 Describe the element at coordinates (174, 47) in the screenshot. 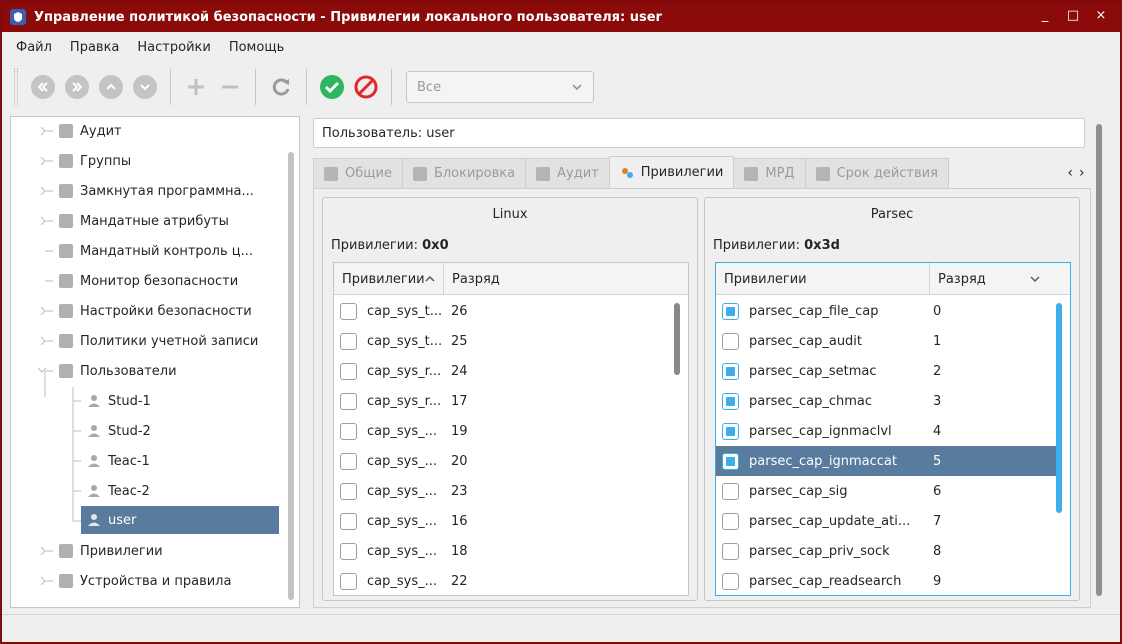

I see `menu-settings: Настройки` at that location.